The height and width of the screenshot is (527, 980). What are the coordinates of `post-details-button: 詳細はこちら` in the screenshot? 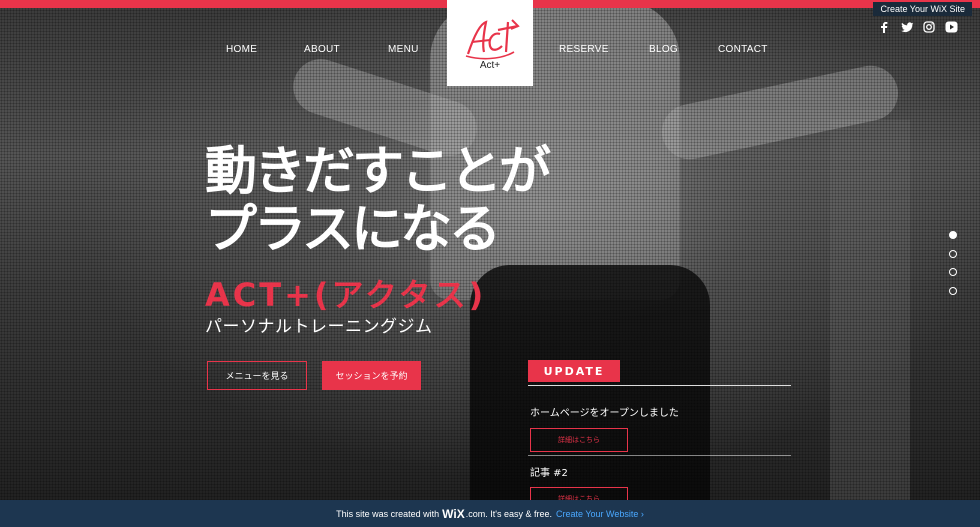 It's located at (579, 440).